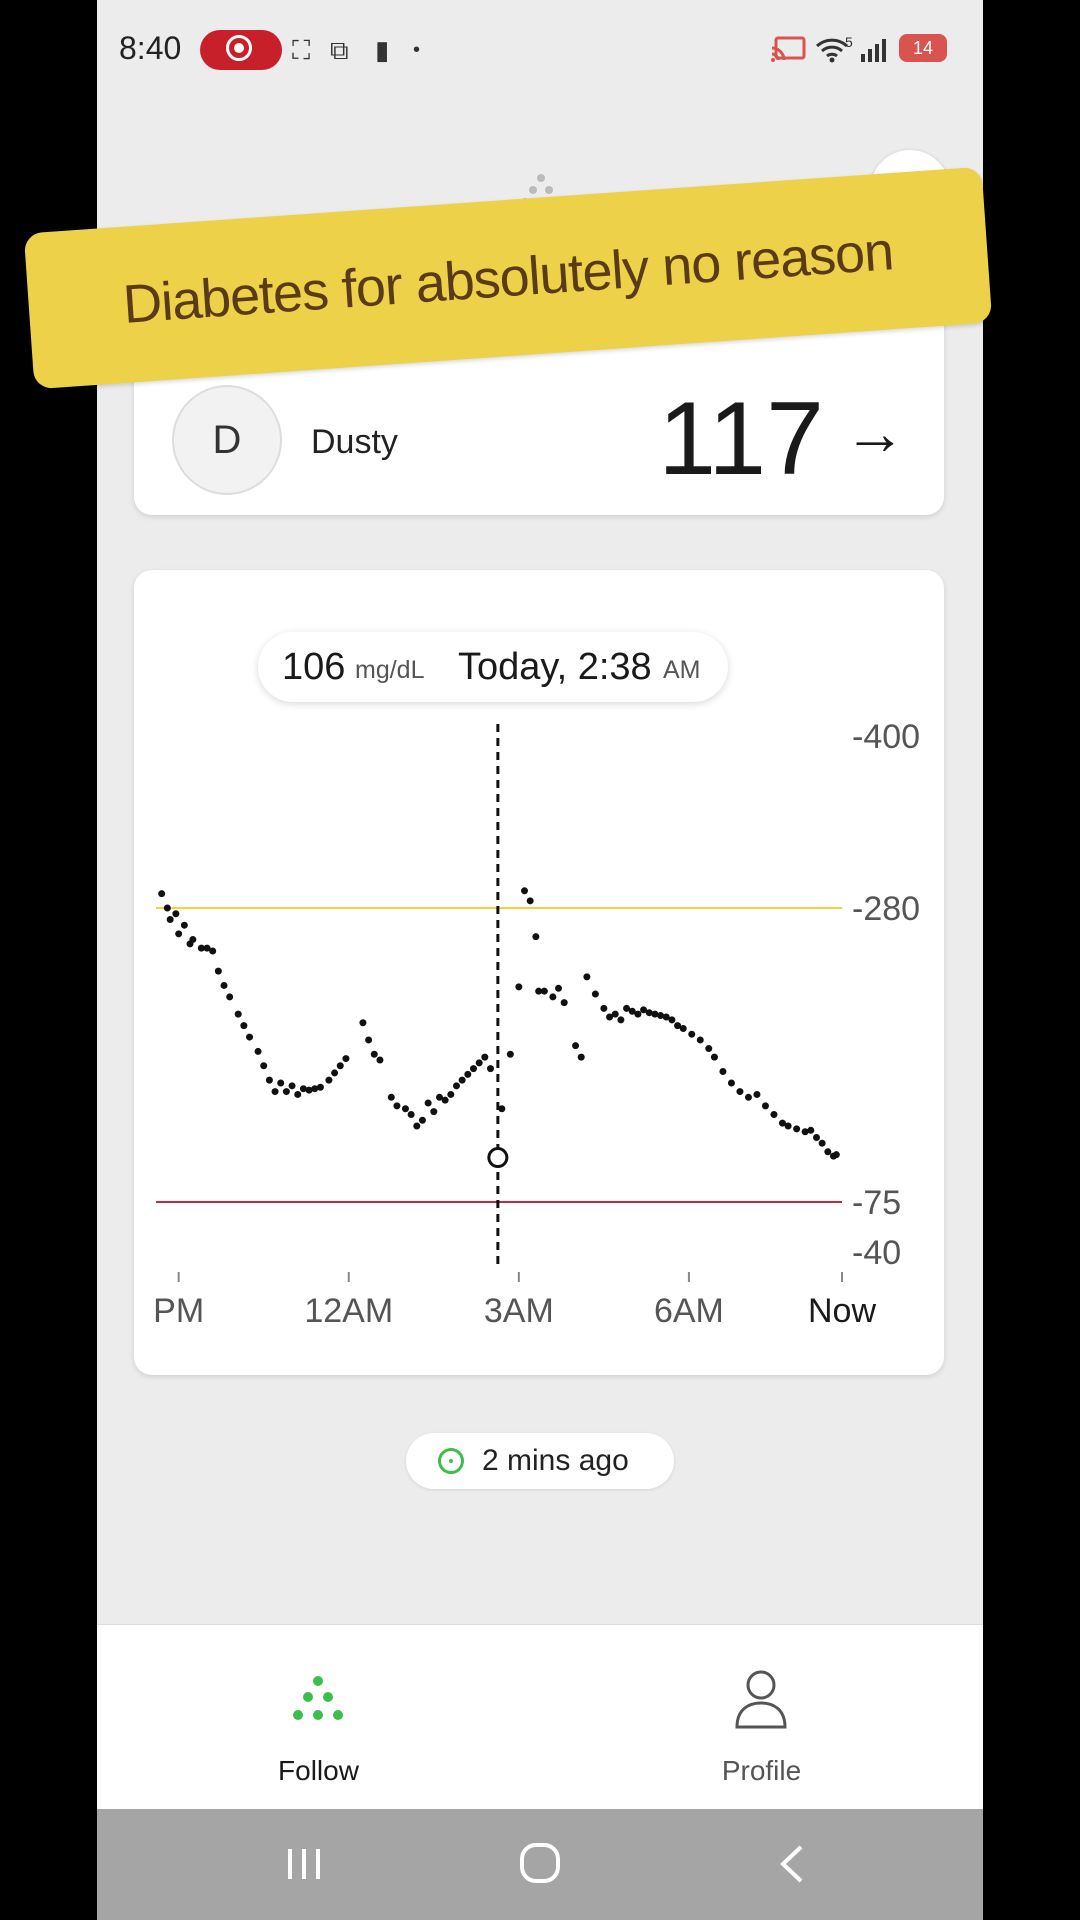 The width and height of the screenshot is (1080, 1920). I want to click on tooltip-pointer, so click(497, 716).